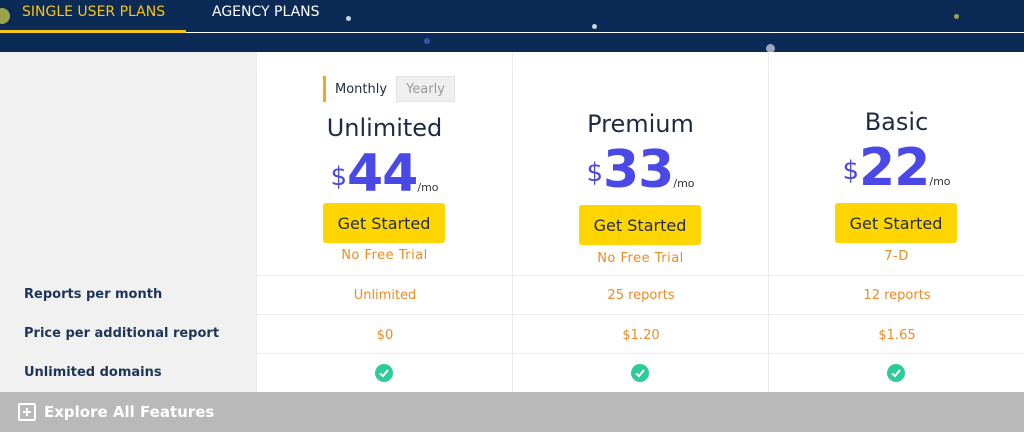  I want to click on plan-type-header: SINGLE USER PLANS AGENCY PLANS, so click(512, 26).